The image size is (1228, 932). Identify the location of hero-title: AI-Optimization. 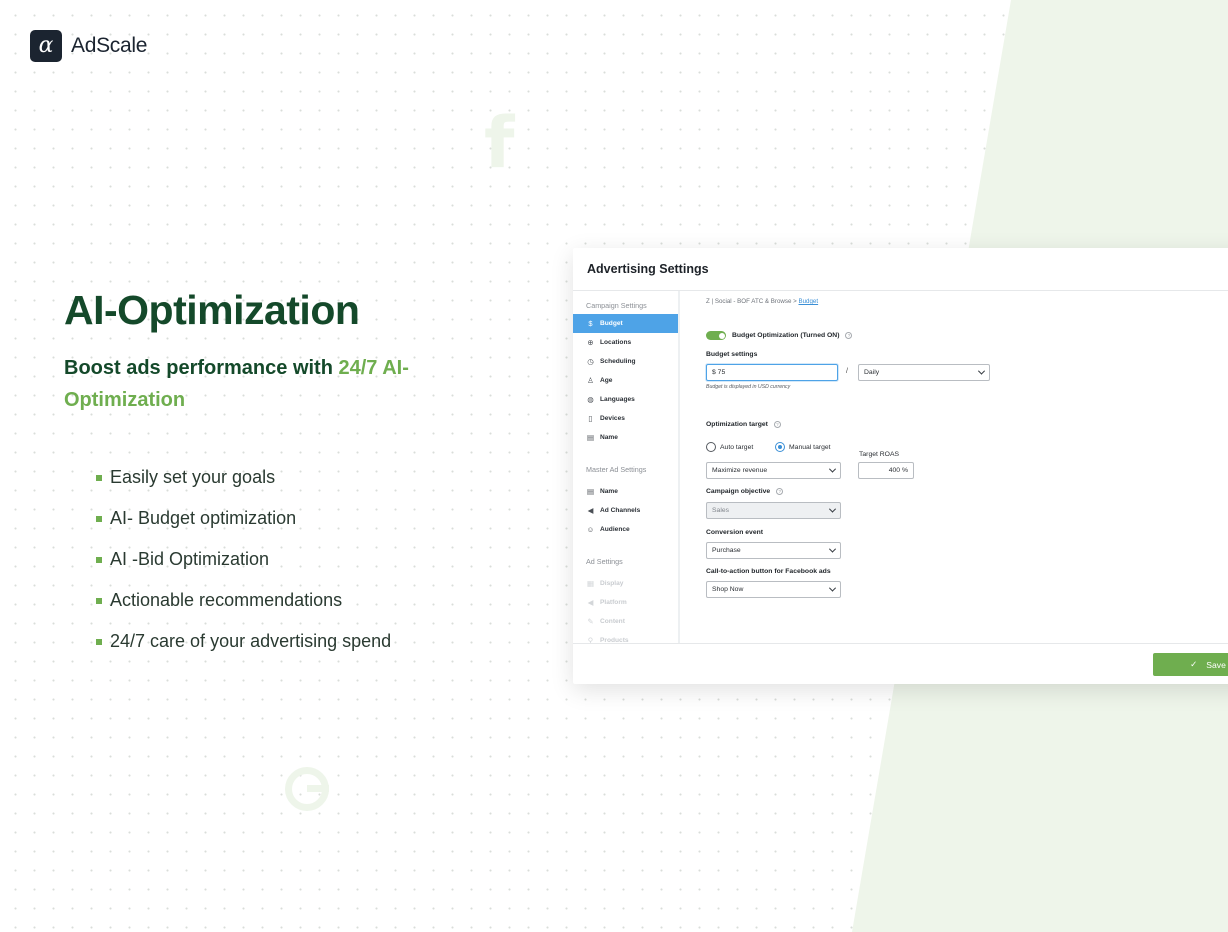
(212, 310).